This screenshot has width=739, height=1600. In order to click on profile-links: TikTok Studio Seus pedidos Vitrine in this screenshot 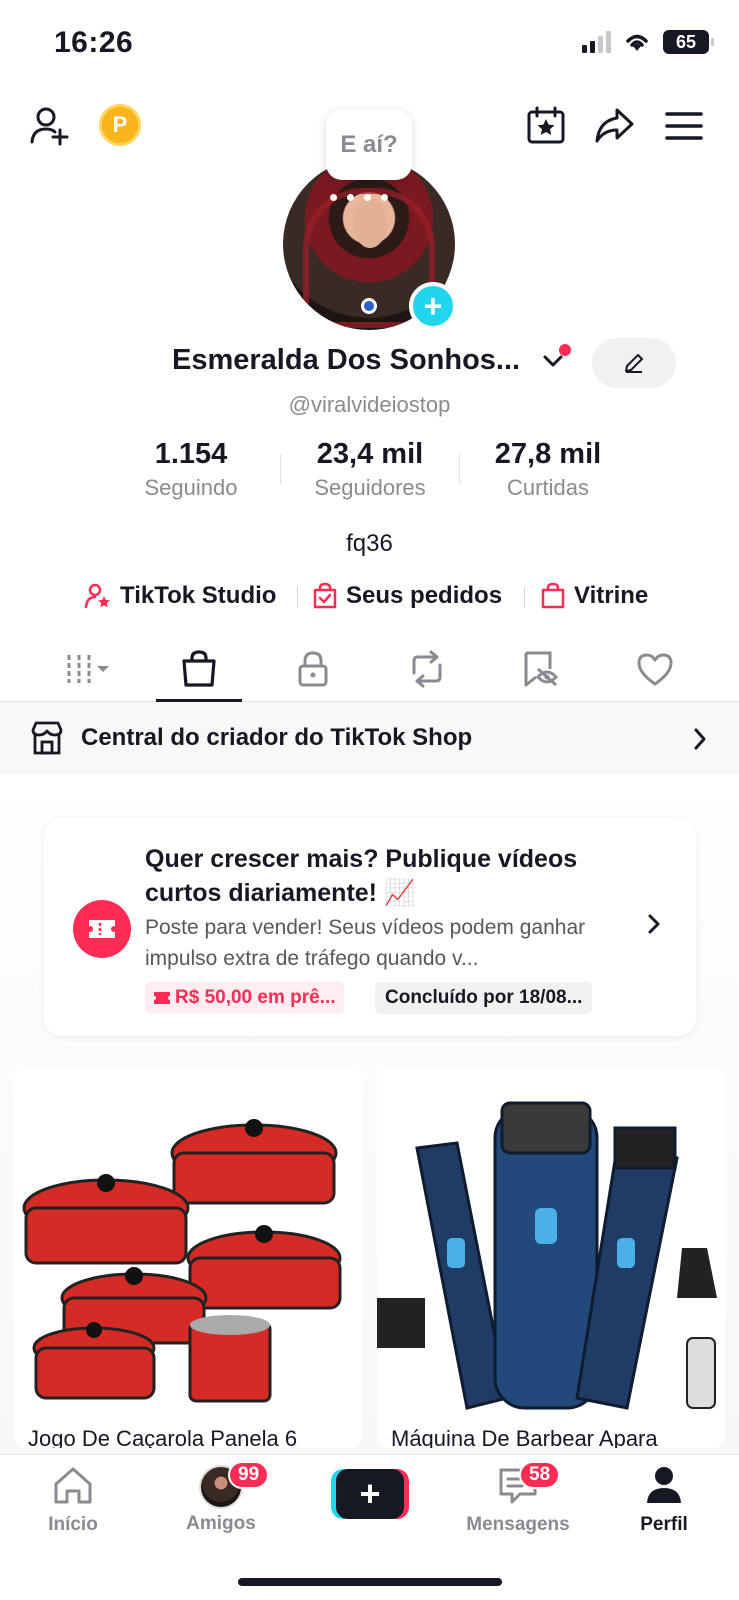, I will do `click(369, 596)`.